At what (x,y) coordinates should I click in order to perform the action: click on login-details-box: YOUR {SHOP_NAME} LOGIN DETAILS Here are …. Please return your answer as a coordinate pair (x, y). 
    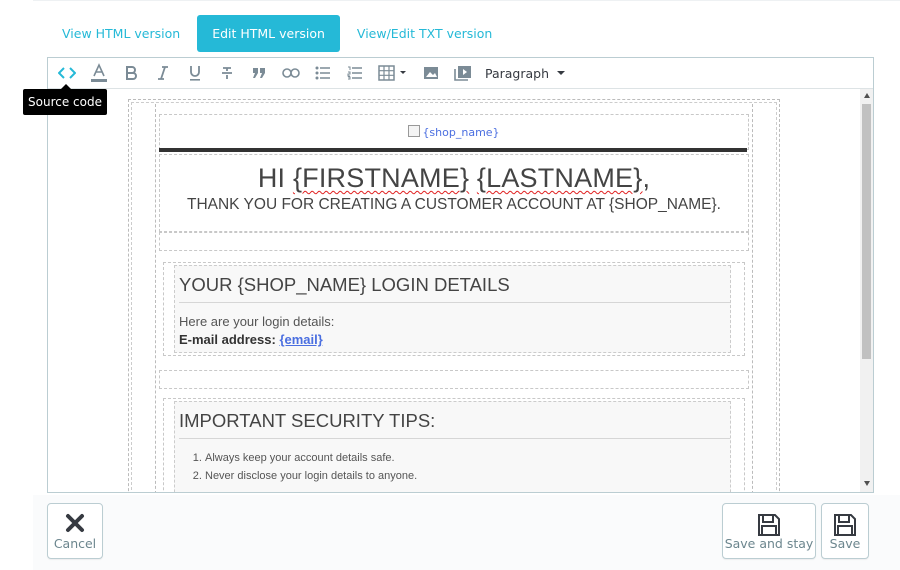
    Looking at the image, I should click on (454, 309).